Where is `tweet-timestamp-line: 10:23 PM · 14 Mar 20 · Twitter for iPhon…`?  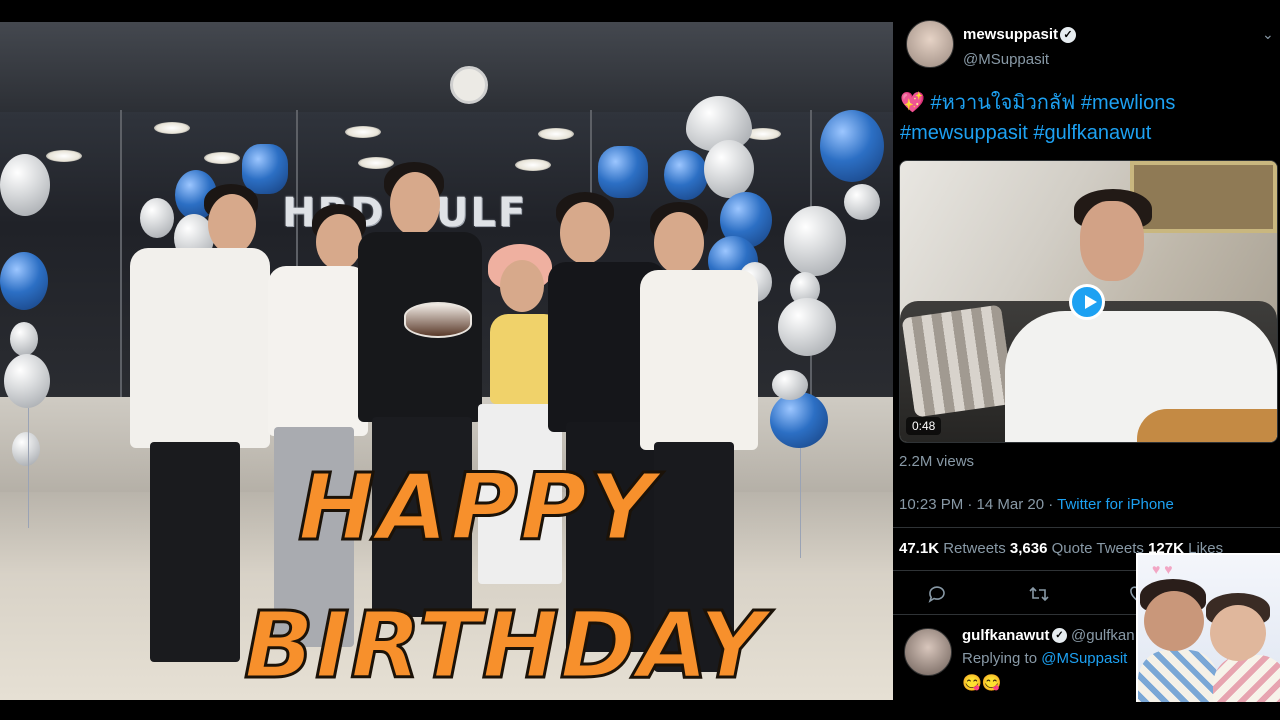
tweet-timestamp-line: 10:23 PM · 14 Mar 20 · Twitter for iPhon… is located at coordinates (1036, 504).